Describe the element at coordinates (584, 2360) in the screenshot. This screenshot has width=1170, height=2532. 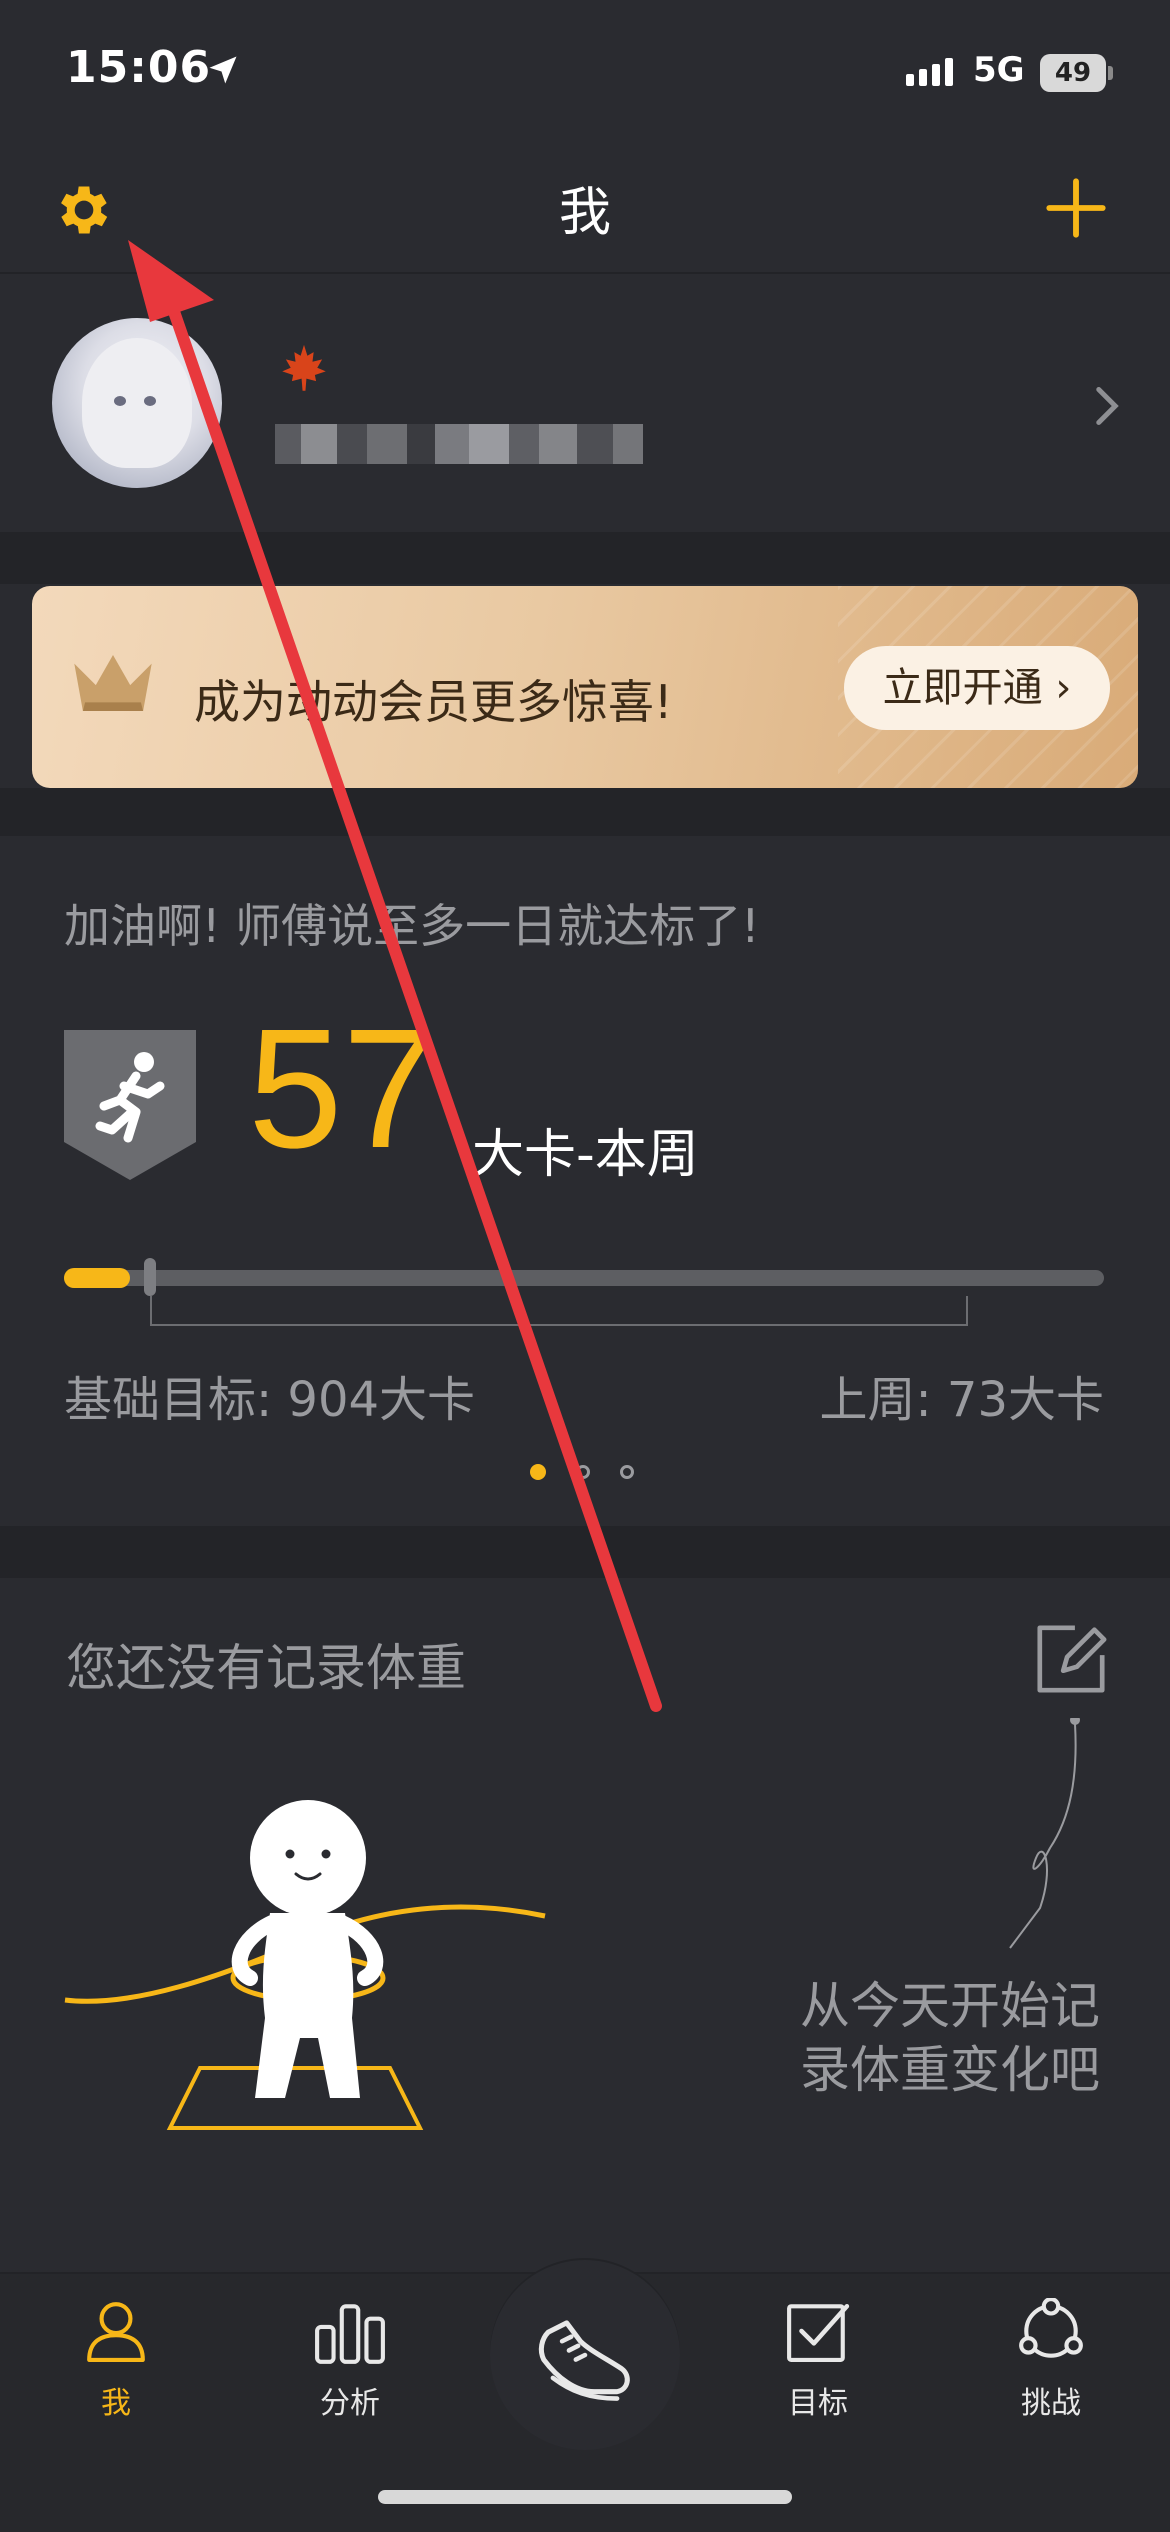
I see `running-shoe-icon` at that location.